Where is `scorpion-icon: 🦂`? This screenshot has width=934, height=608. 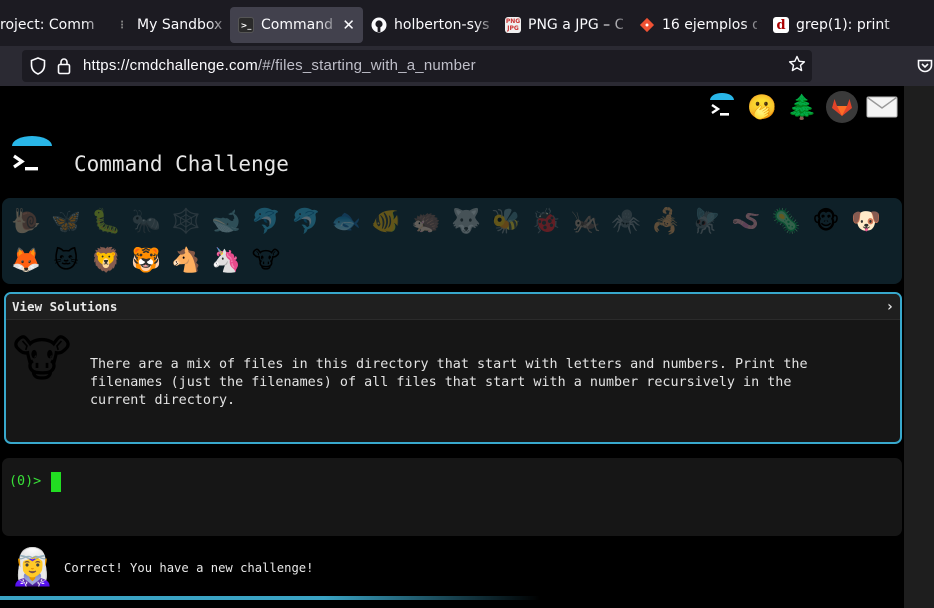 scorpion-icon: 🦂 is located at coordinates (666, 221).